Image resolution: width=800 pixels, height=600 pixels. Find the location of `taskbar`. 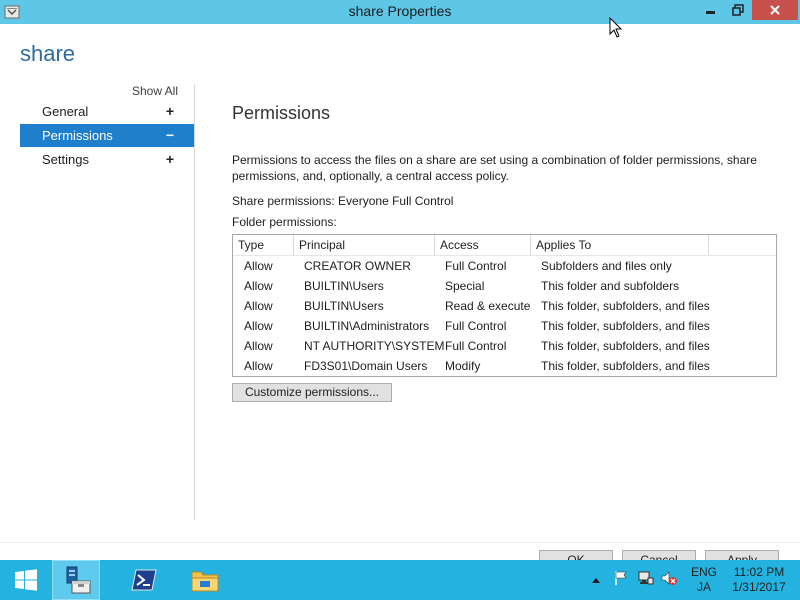

taskbar is located at coordinates (400, 580).